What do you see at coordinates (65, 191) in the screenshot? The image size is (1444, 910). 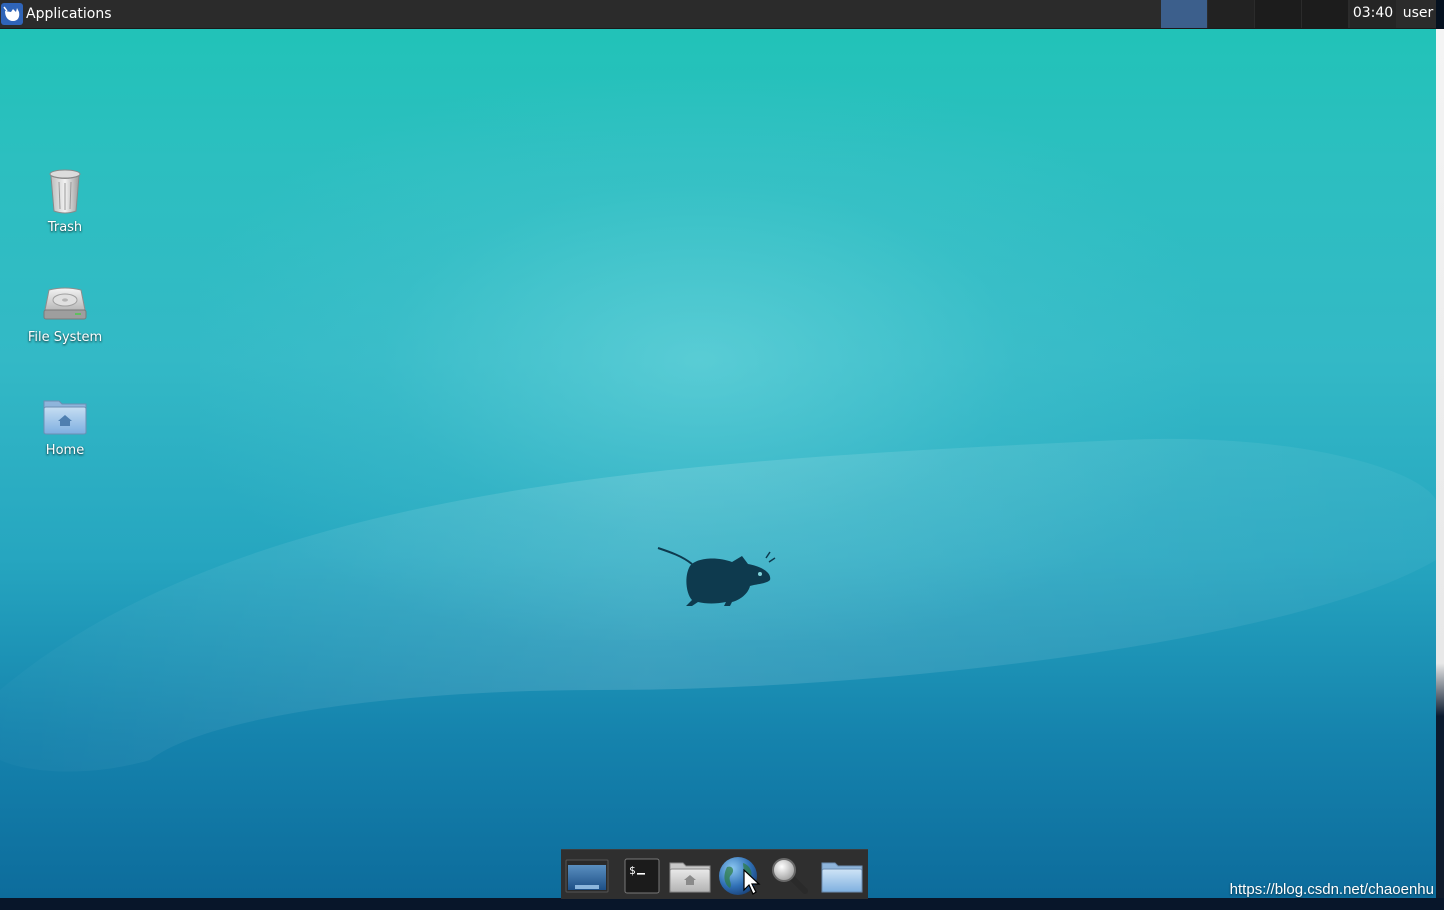 I see `trash-icon` at bounding box center [65, 191].